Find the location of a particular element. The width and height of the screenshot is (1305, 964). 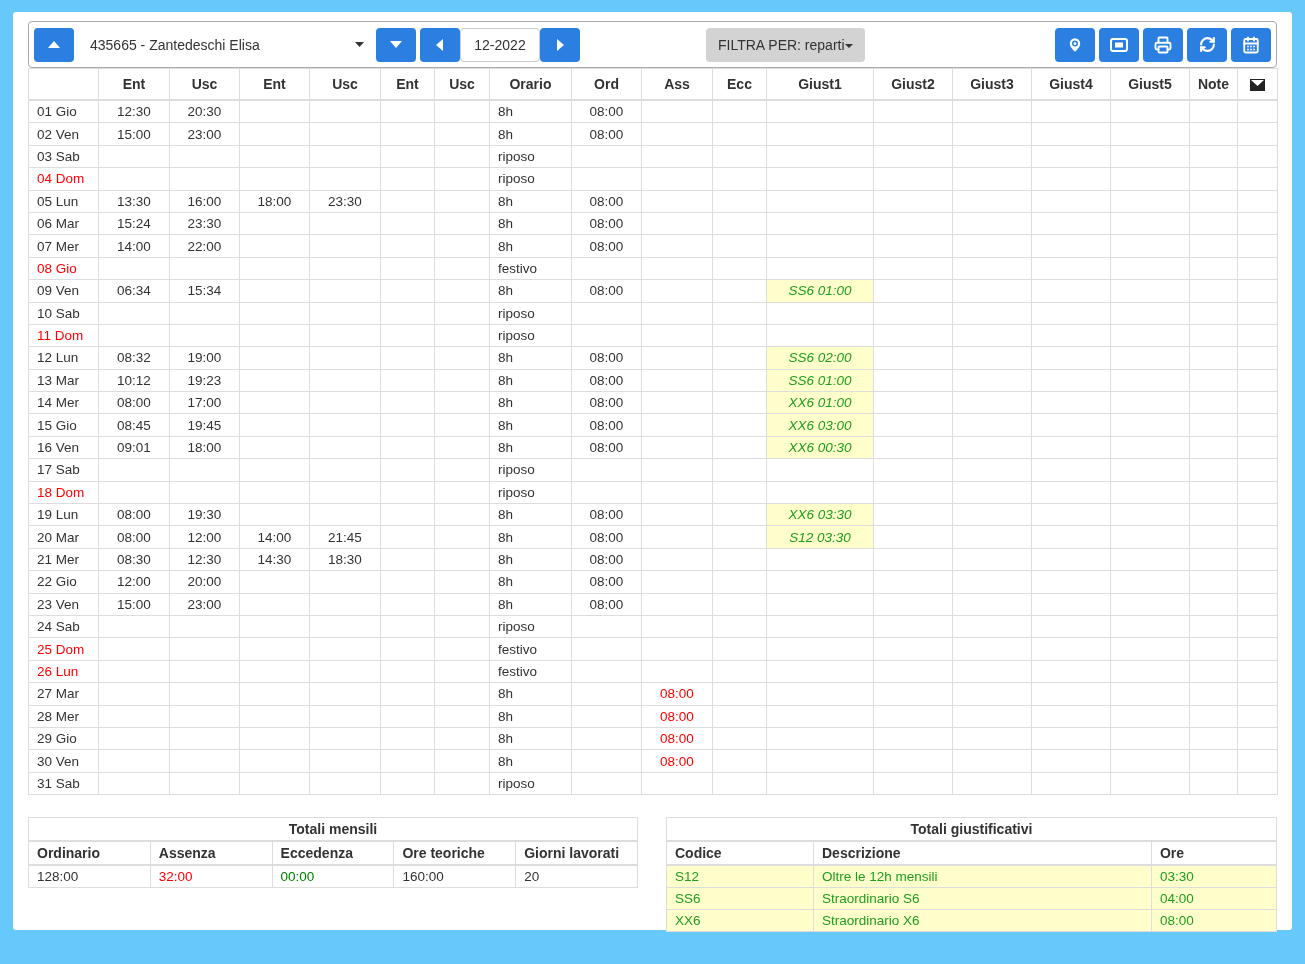

caret-right-icon is located at coordinates (560, 44).